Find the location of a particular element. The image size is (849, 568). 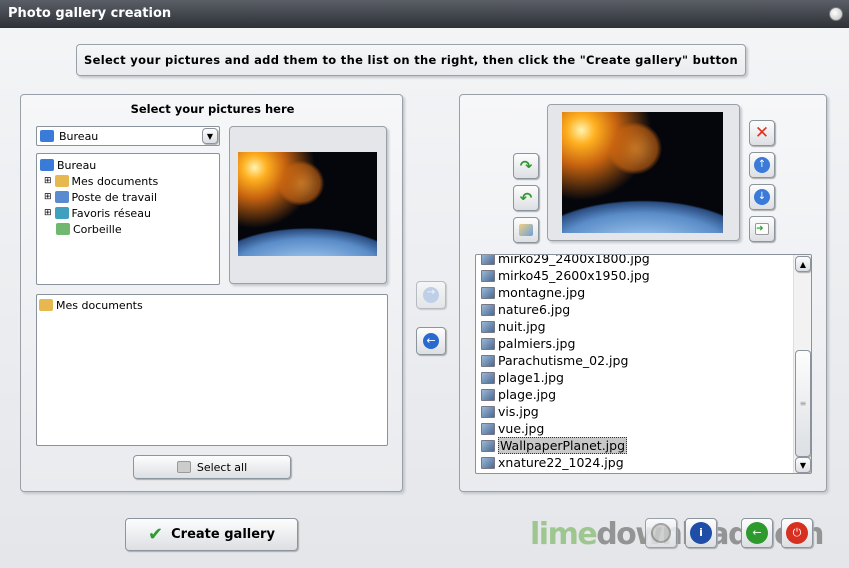

image-edit-icon is located at coordinates (526, 230).